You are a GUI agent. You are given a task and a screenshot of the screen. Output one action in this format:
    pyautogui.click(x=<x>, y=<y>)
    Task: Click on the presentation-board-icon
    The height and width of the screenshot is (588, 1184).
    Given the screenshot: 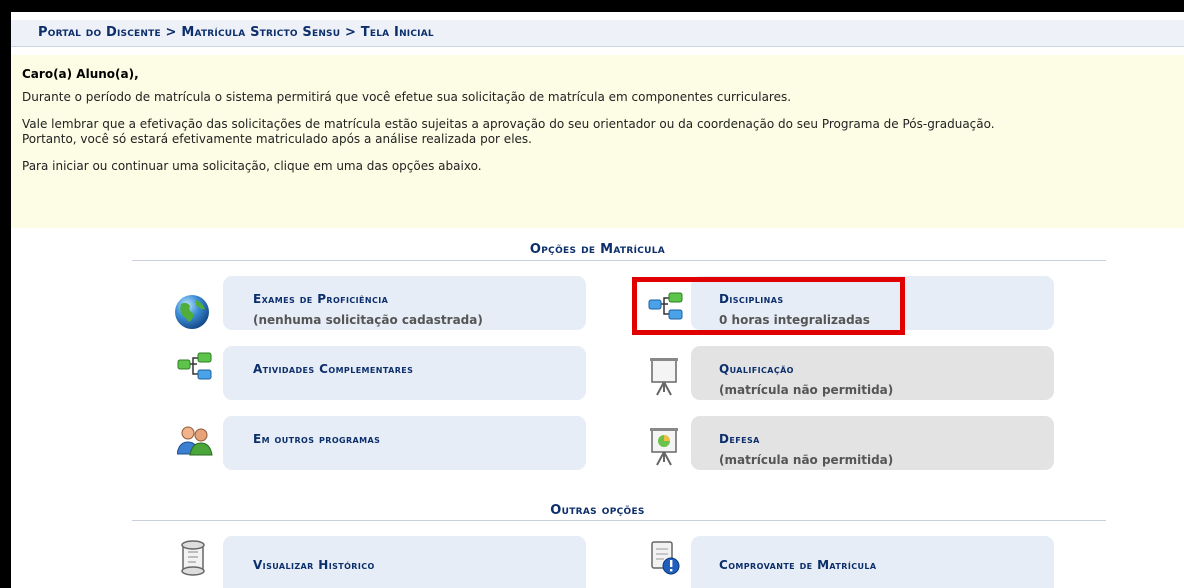 What is the action you would take?
    pyautogui.click(x=664, y=379)
    